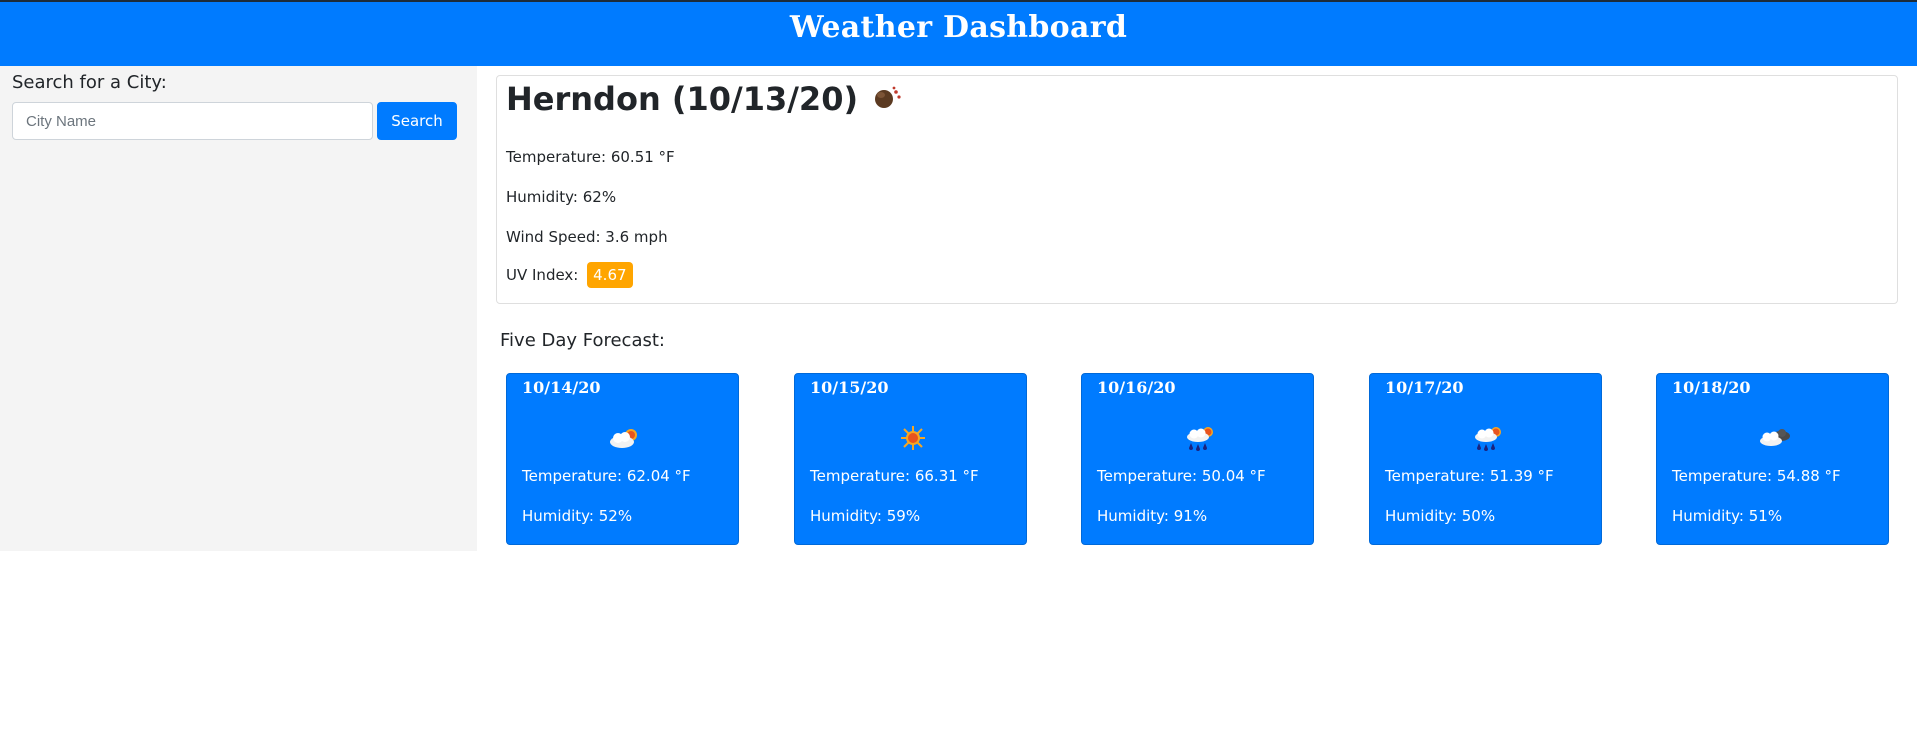  I want to click on forecast-temperature: Temperature: 51.39 °F, so click(1469, 476).